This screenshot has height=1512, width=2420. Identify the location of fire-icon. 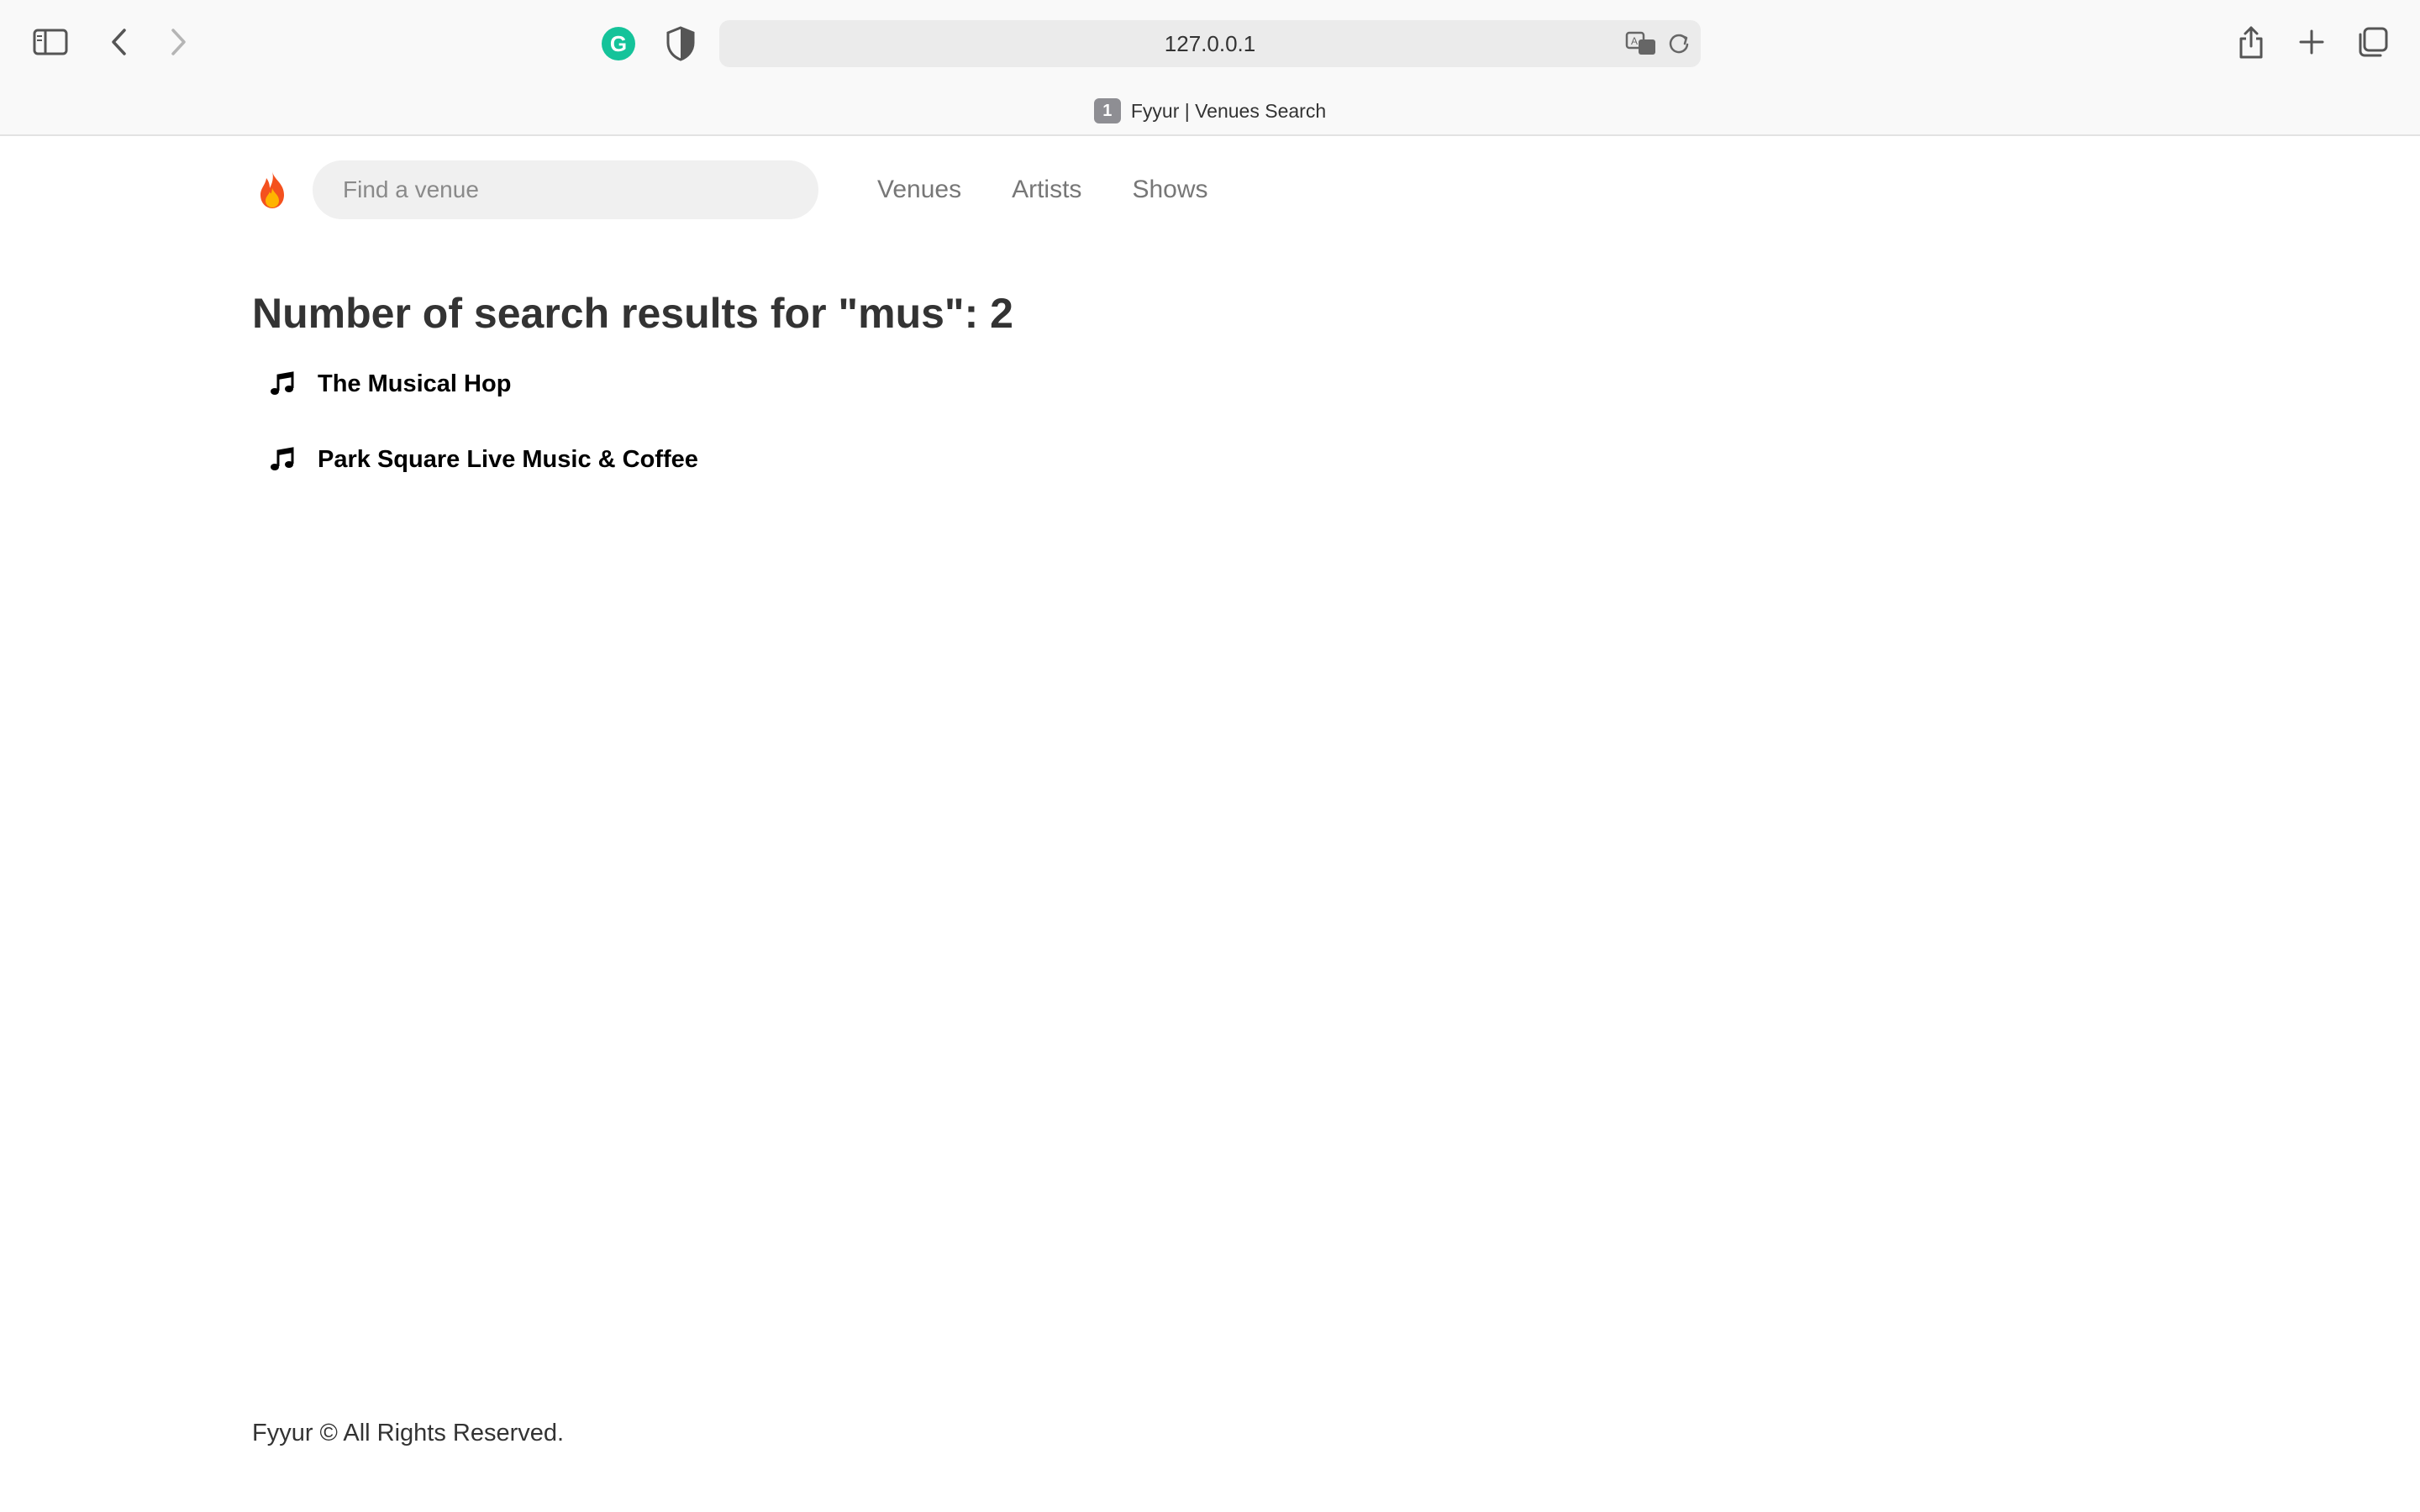
(272, 189).